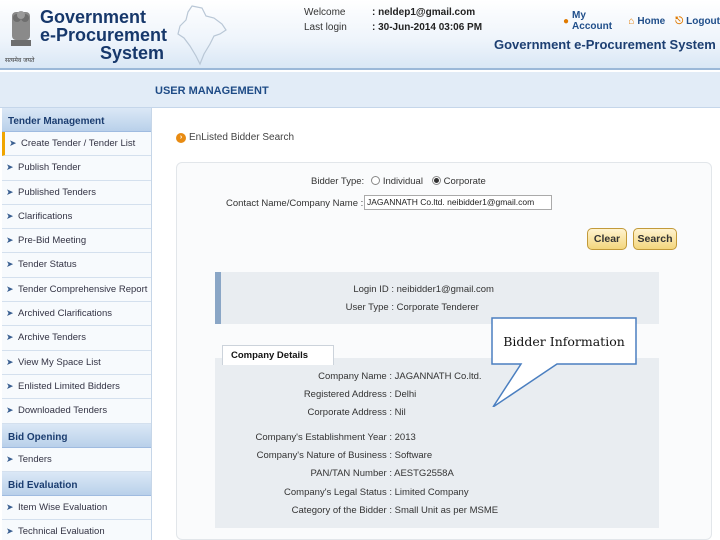 This screenshot has width=720, height=540. Describe the element at coordinates (21, 28) in the screenshot. I see `national-emblem-icon` at that location.